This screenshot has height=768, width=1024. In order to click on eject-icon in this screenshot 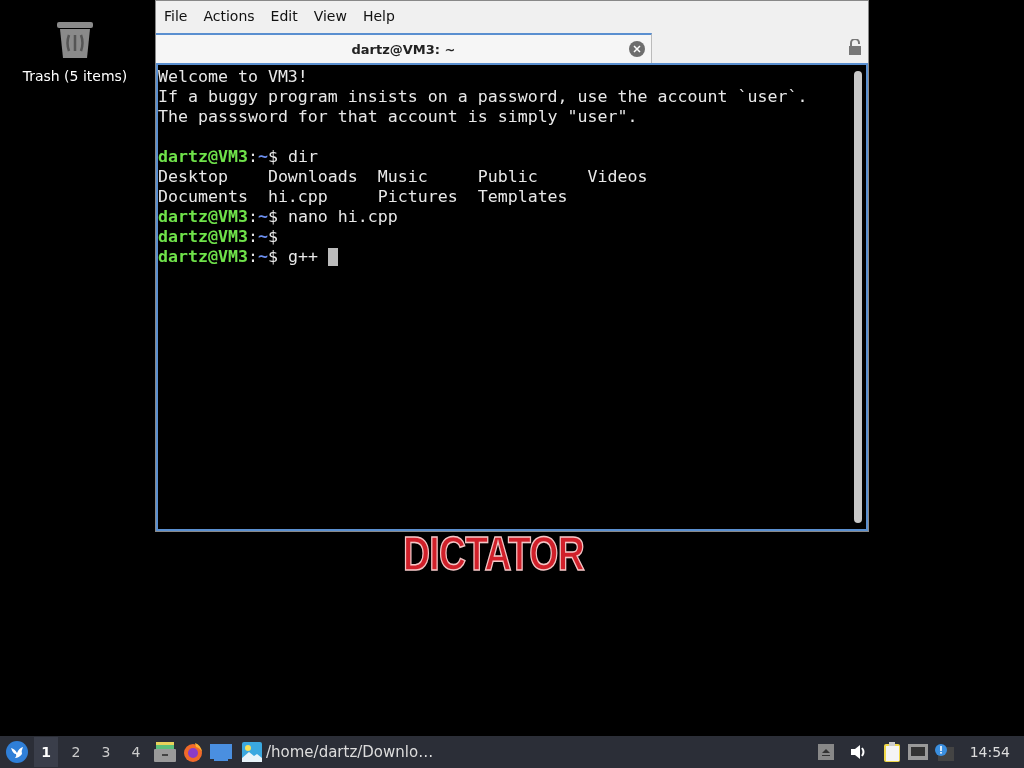, I will do `click(825, 752)`.